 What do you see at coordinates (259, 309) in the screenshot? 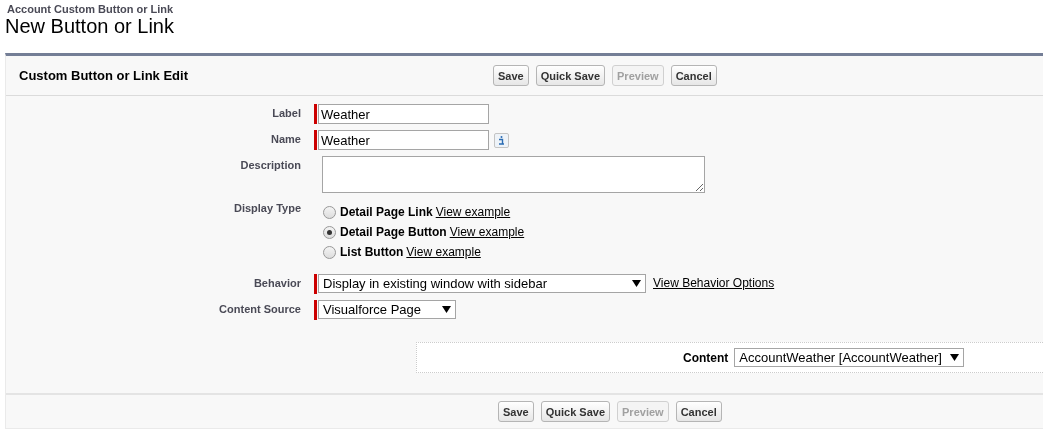
I see `field-label: Content Source` at bounding box center [259, 309].